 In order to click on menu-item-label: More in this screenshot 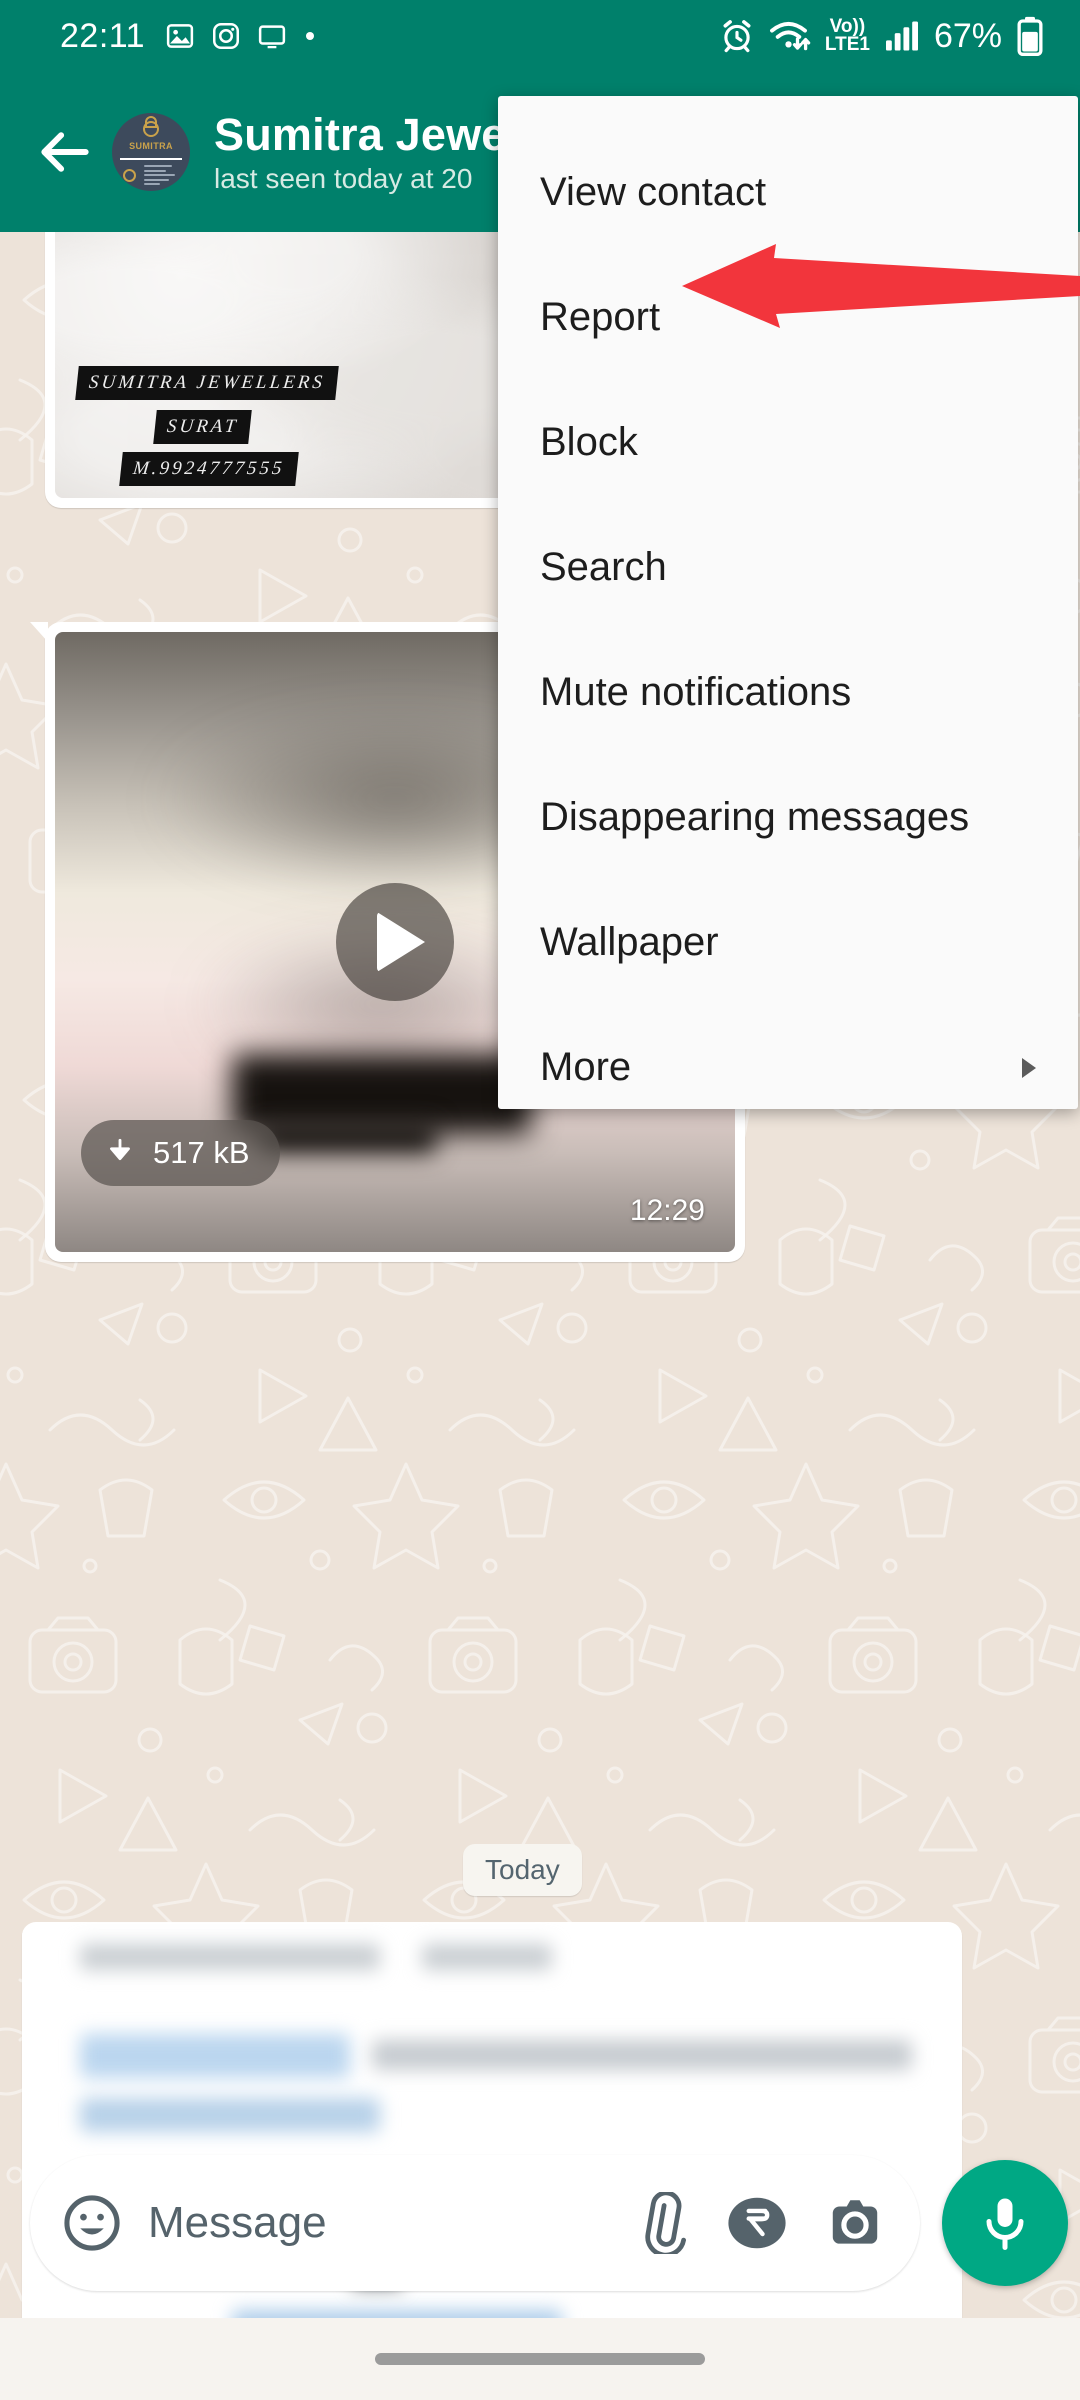, I will do `click(586, 1067)`.